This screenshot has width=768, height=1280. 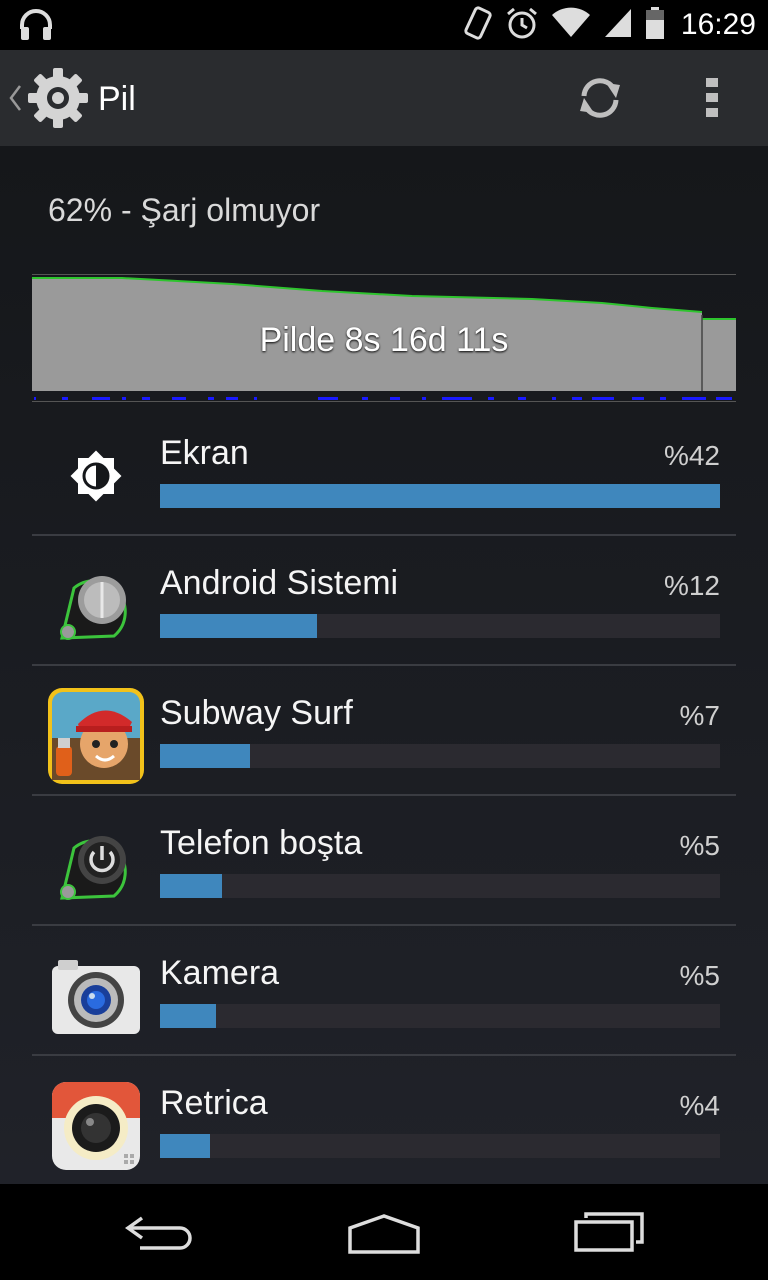 I want to click on list-item: Retrica %4, so click(x=384, y=1121).